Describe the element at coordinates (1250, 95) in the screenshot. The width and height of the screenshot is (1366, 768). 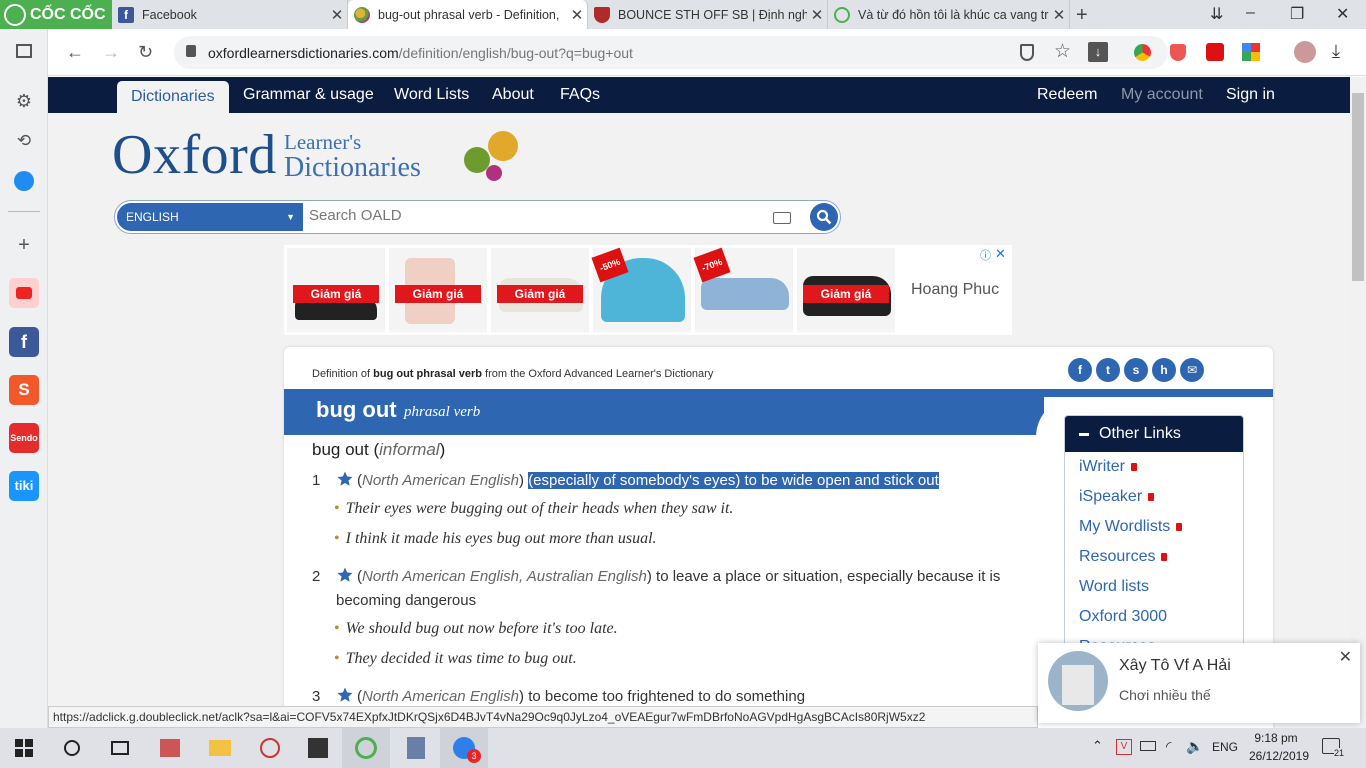
I see `nav-sign-in: Sign in` at that location.